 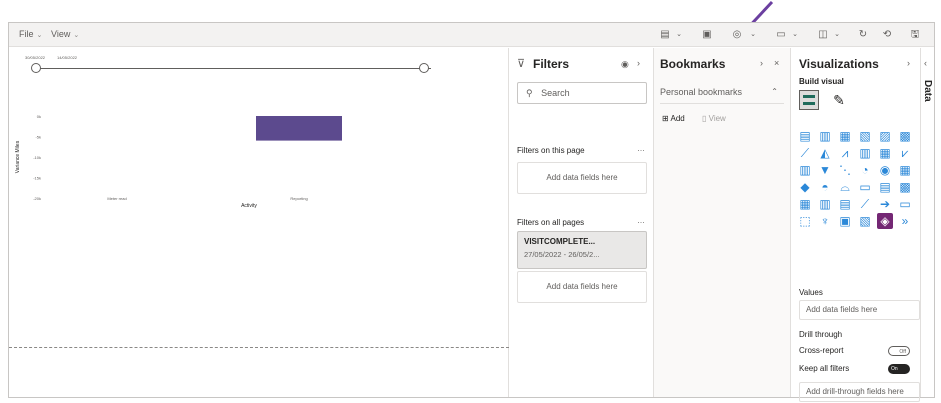 What do you see at coordinates (865, 170) in the screenshot?
I see `pie-icon: ◔` at bounding box center [865, 170].